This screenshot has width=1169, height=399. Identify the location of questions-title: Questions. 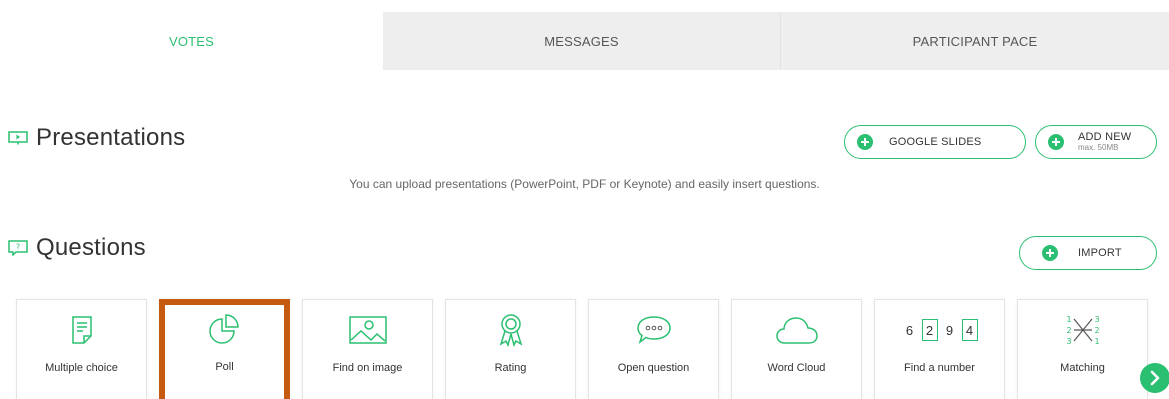
(91, 247).